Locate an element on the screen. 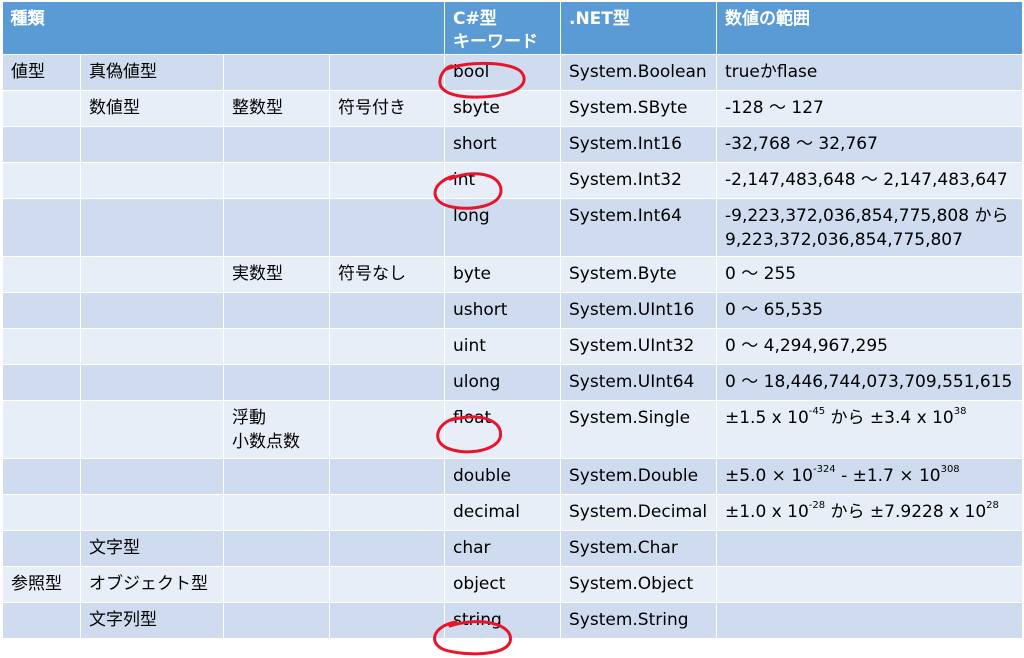 Image resolution: width=1024 pixels, height=658 pixels. range-exp-2: 28 is located at coordinates (992, 505).